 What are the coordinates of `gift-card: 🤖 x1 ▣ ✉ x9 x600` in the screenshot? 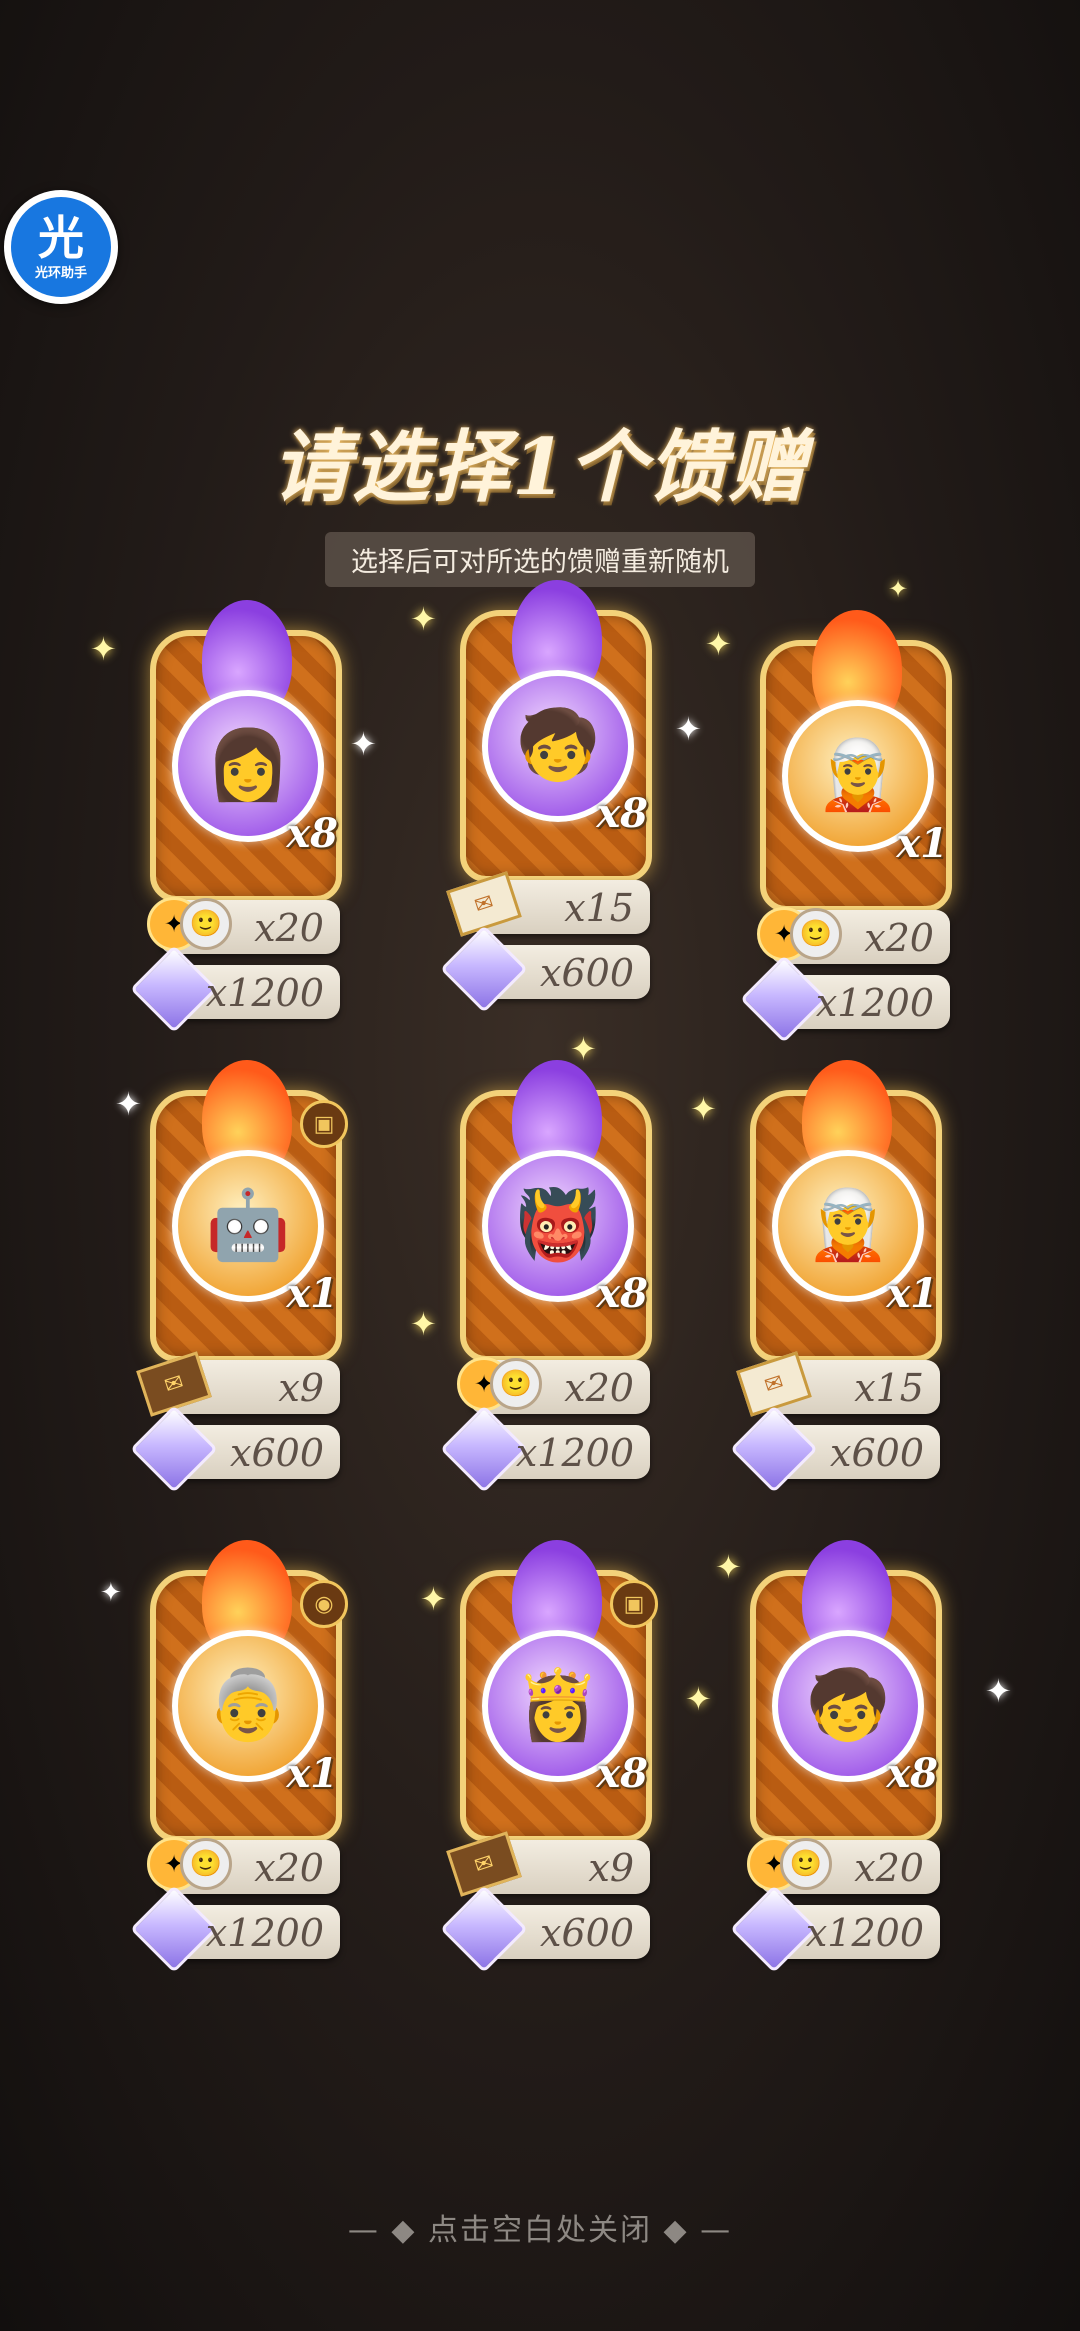 It's located at (239, 1280).